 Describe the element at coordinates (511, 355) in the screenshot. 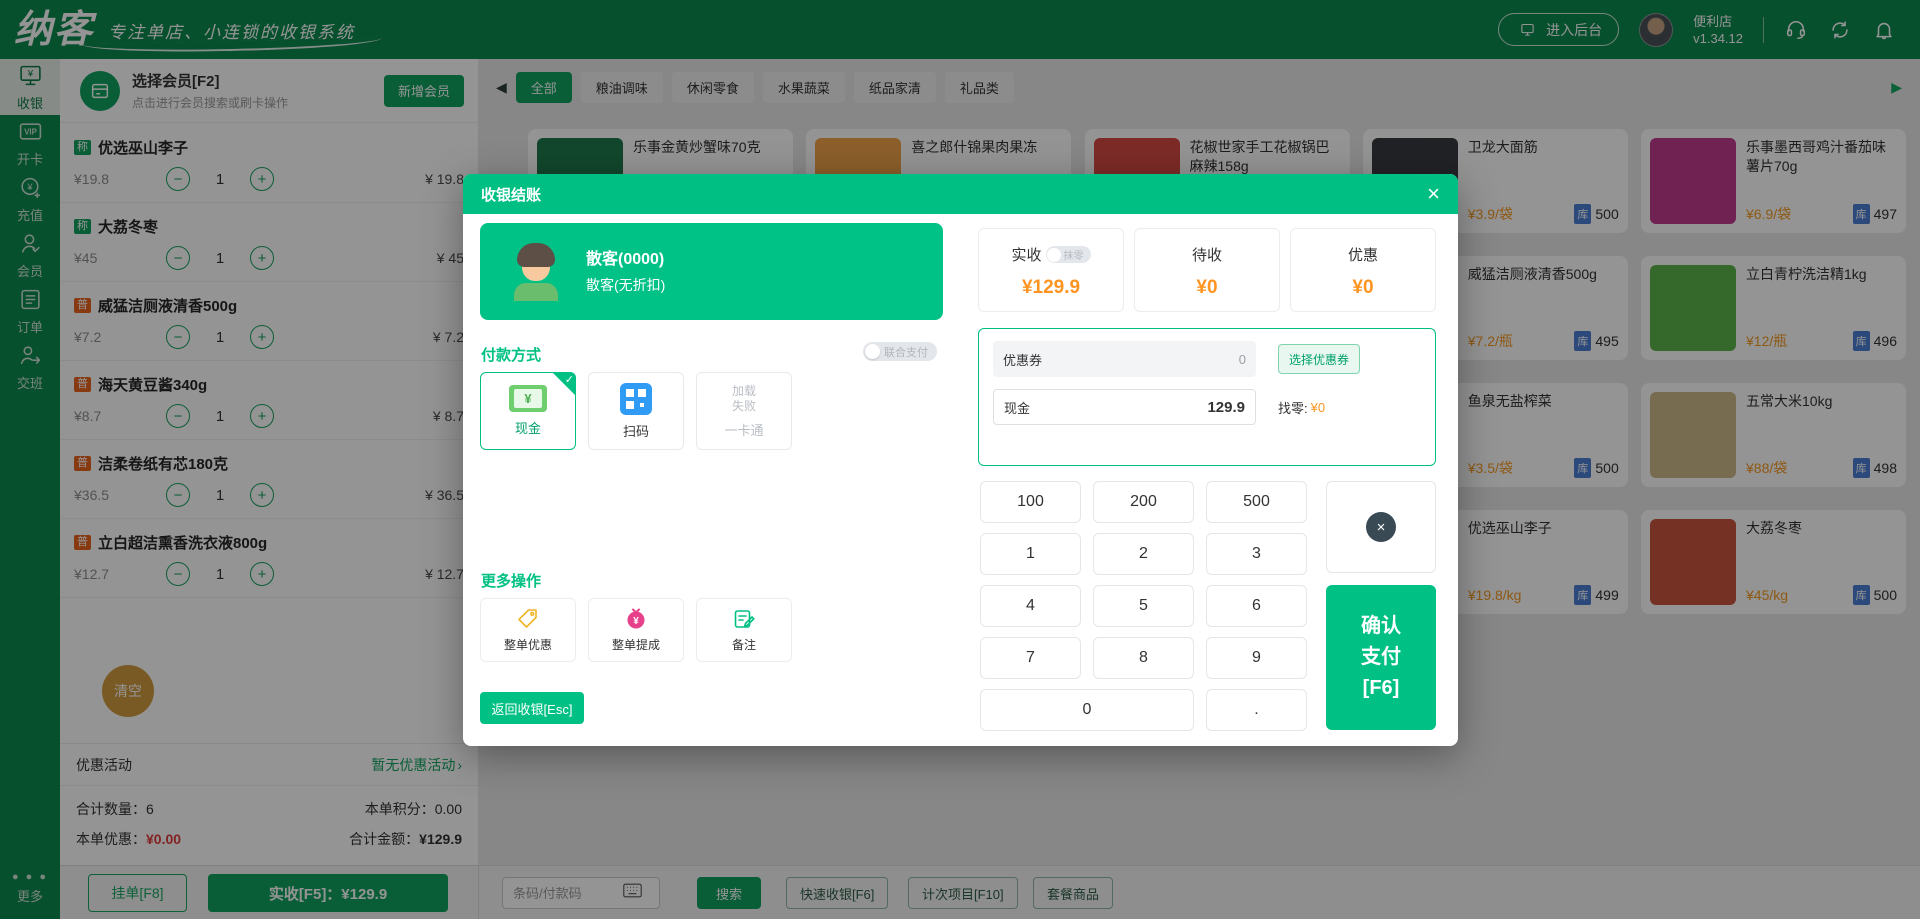

I see `payment-section-label: 付款方式` at that location.